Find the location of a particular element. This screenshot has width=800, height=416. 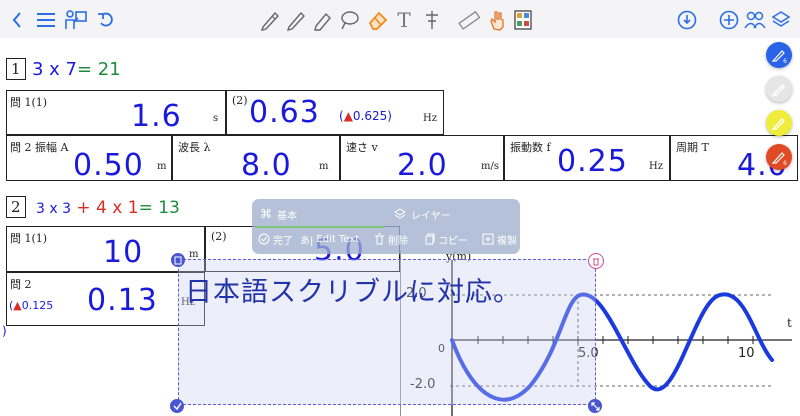

answer-value: 10 is located at coordinates (123, 252).